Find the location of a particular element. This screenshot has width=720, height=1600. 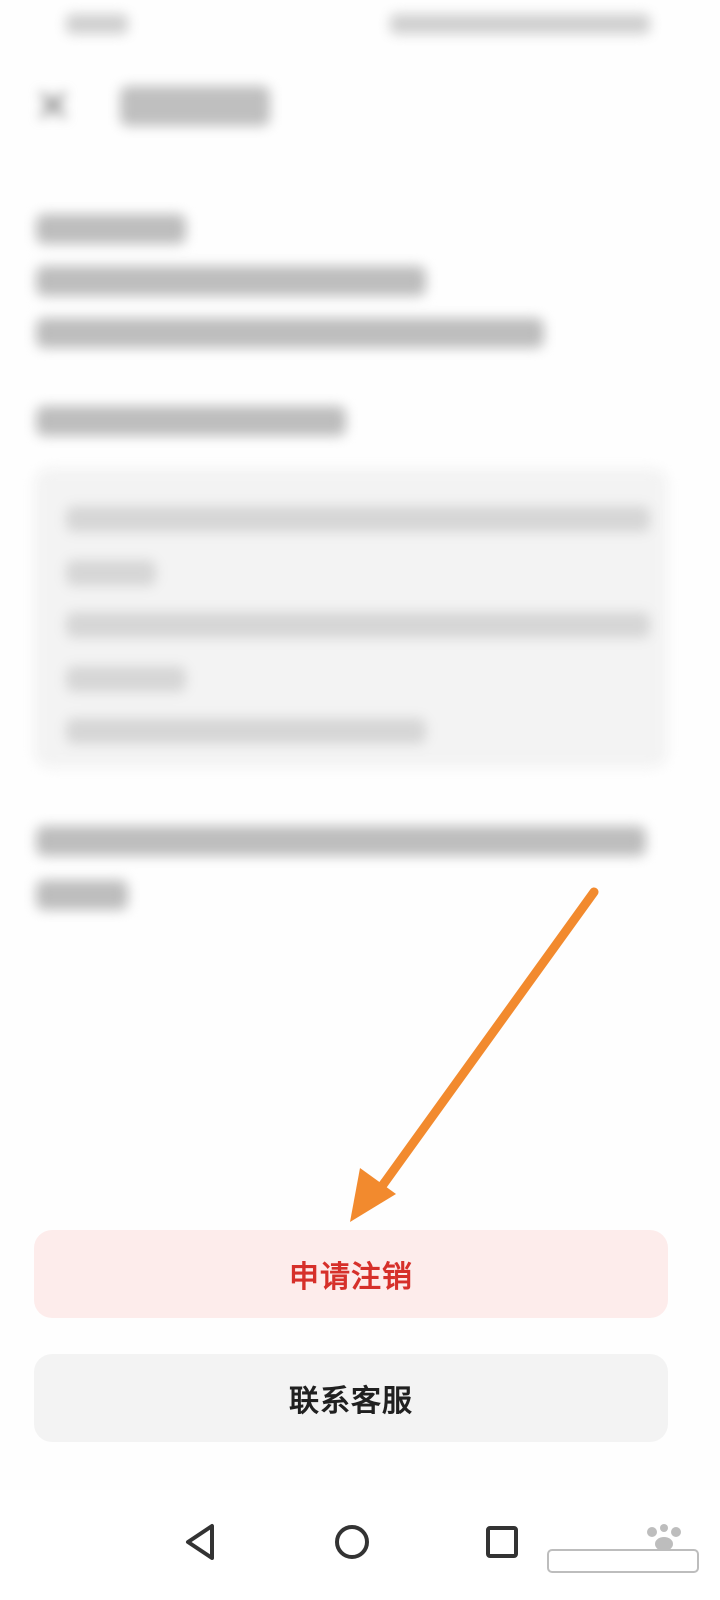

square-recent-icon is located at coordinates (502, 1542).